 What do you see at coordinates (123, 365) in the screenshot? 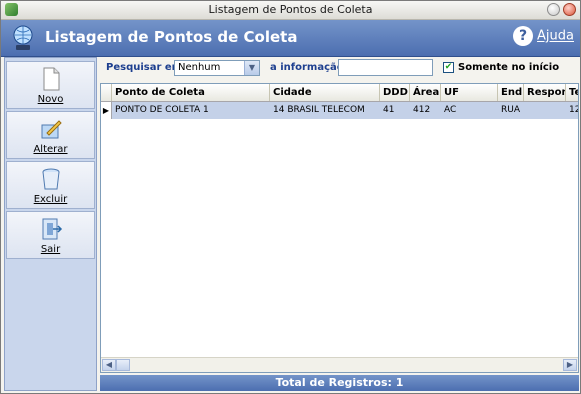
I see `scroll-thumb` at bounding box center [123, 365].